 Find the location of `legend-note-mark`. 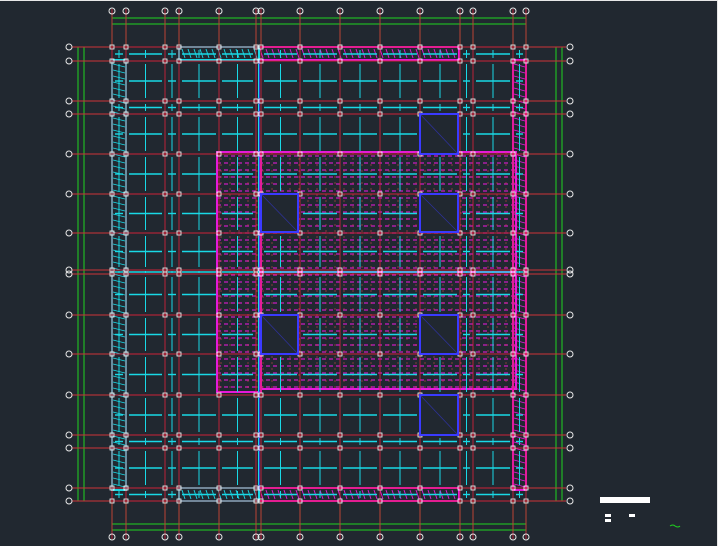

legend-note-mark is located at coordinates (675, 526).